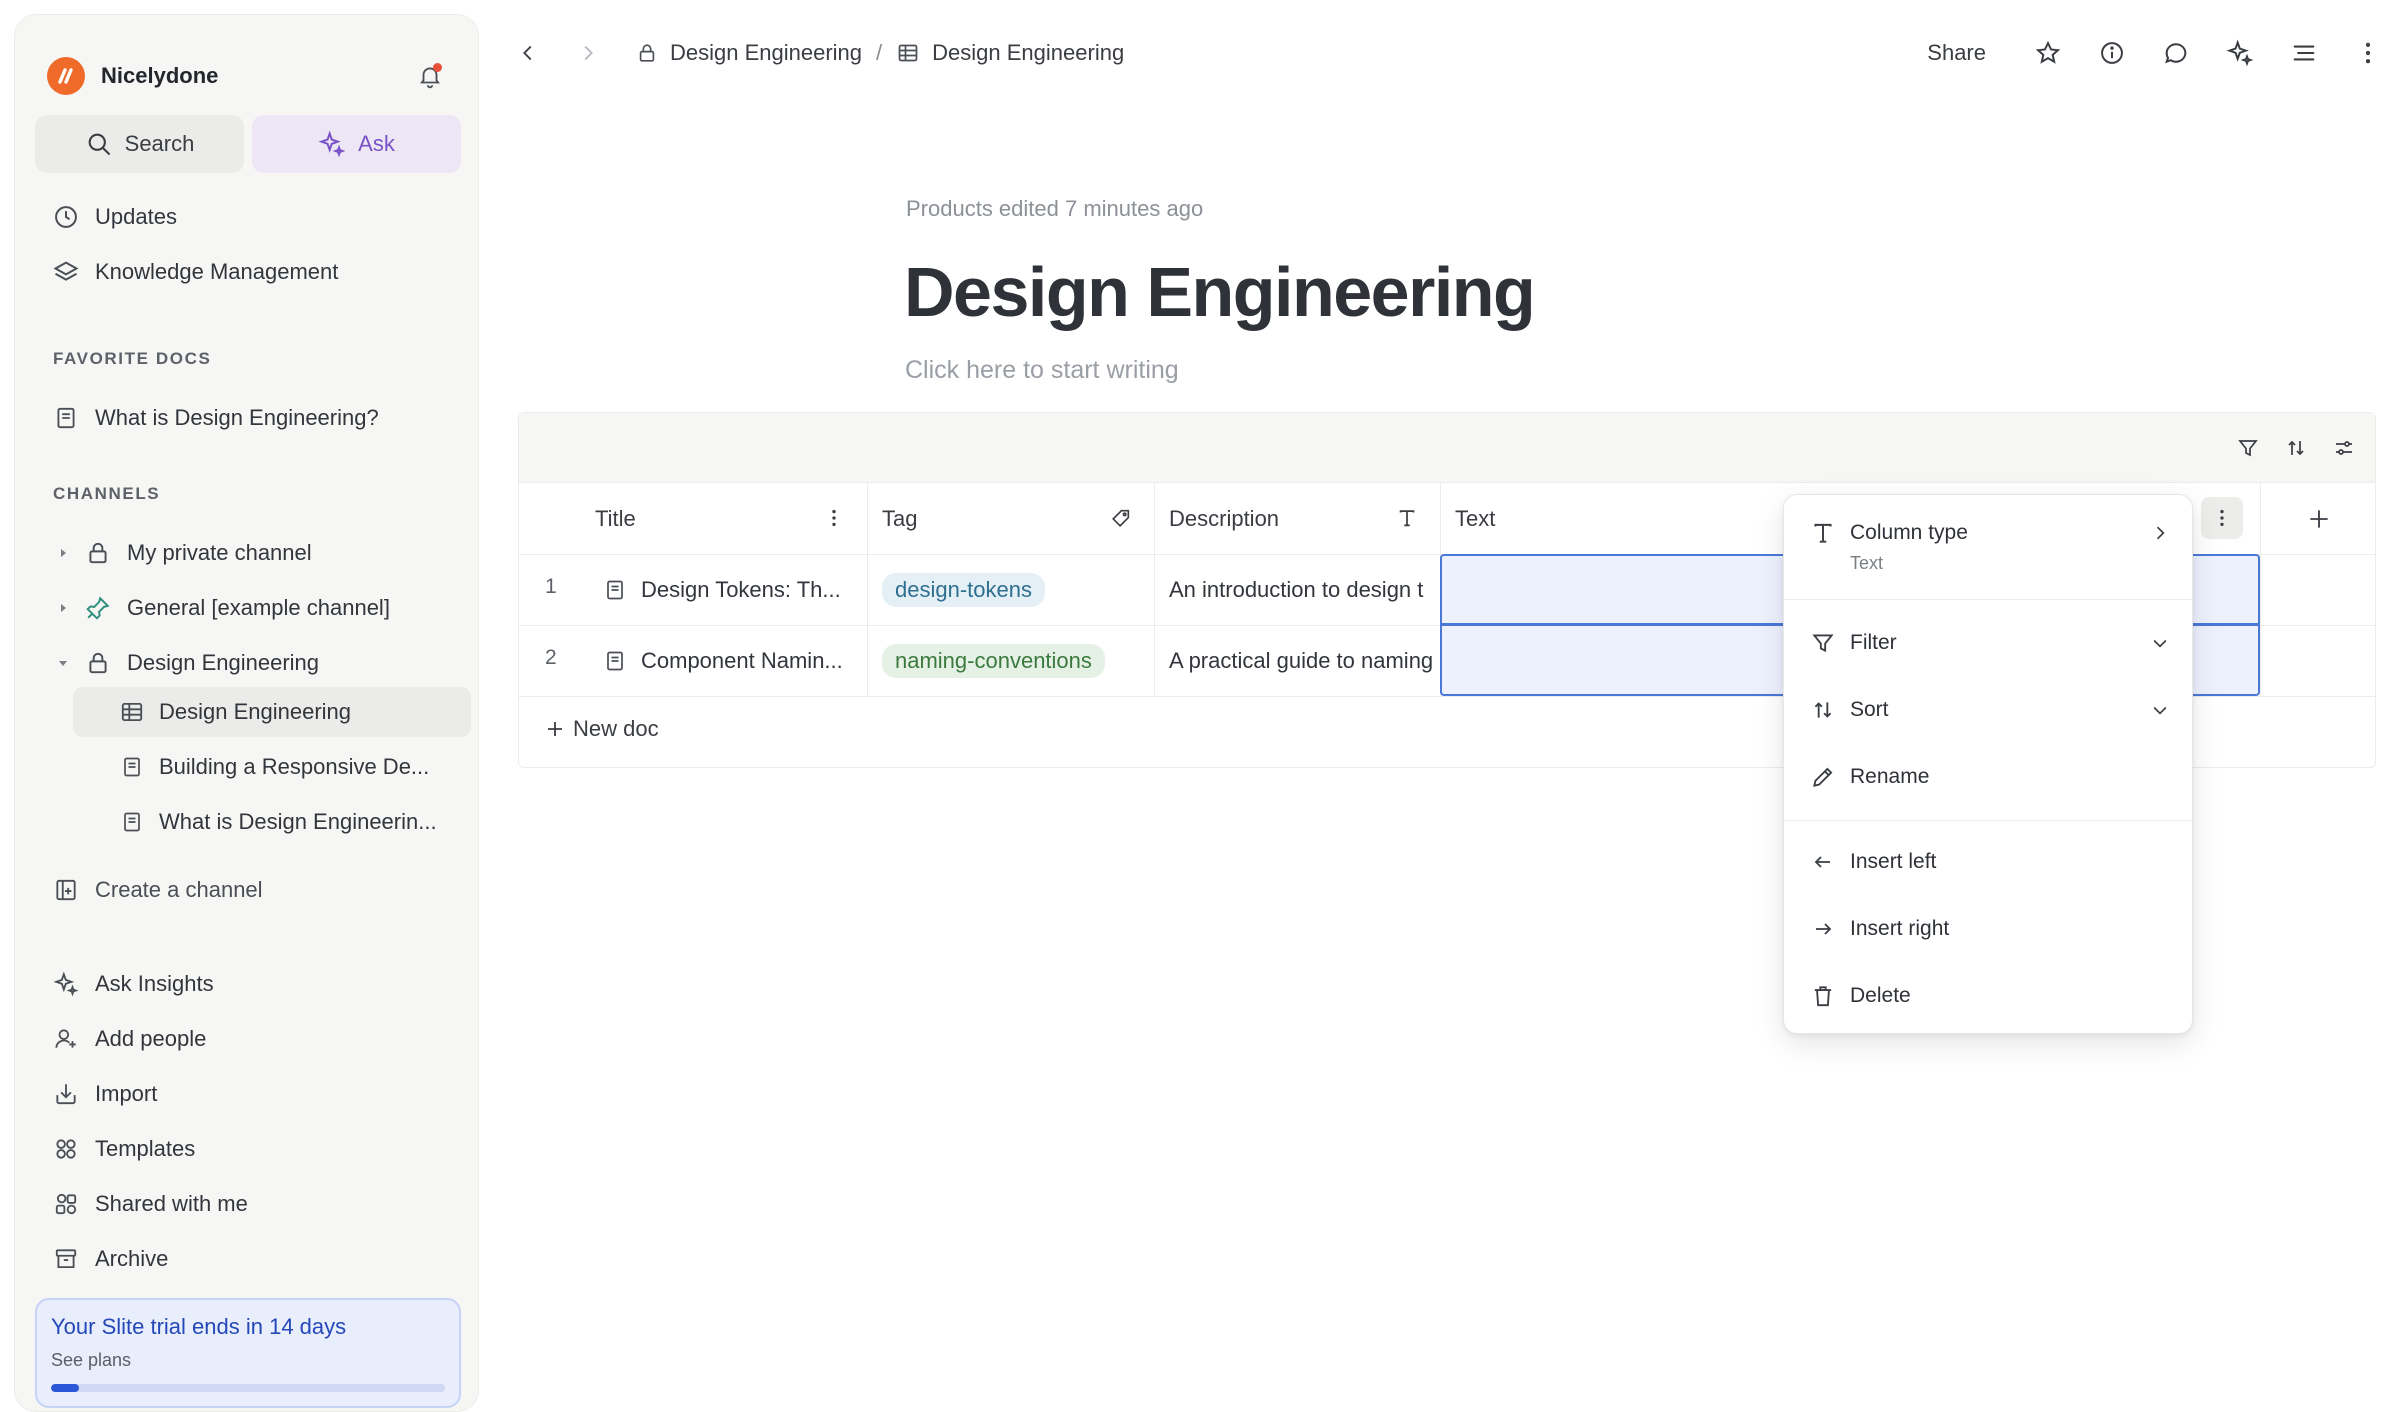 This screenshot has width=2400, height=1412. I want to click on menu-delete: Delete, so click(1990, 996).